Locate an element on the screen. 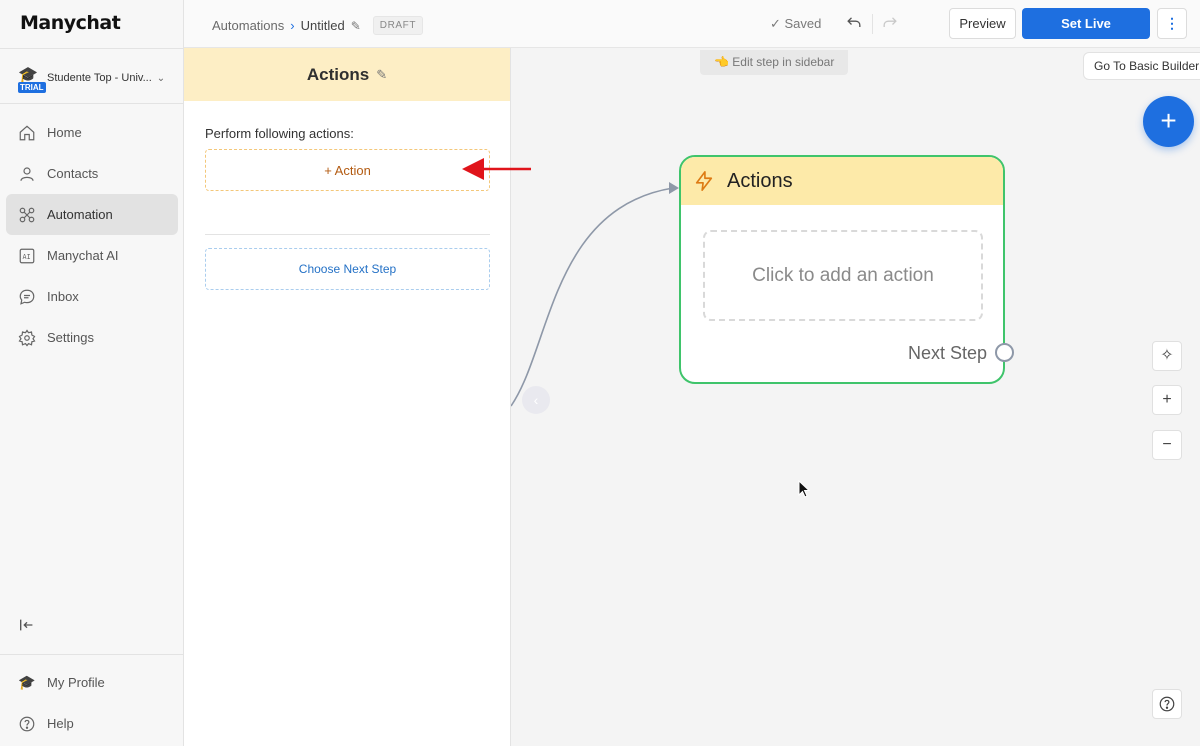 The image size is (1200, 746). perform-actions-label: Perform following actions: is located at coordinates (279, 133).